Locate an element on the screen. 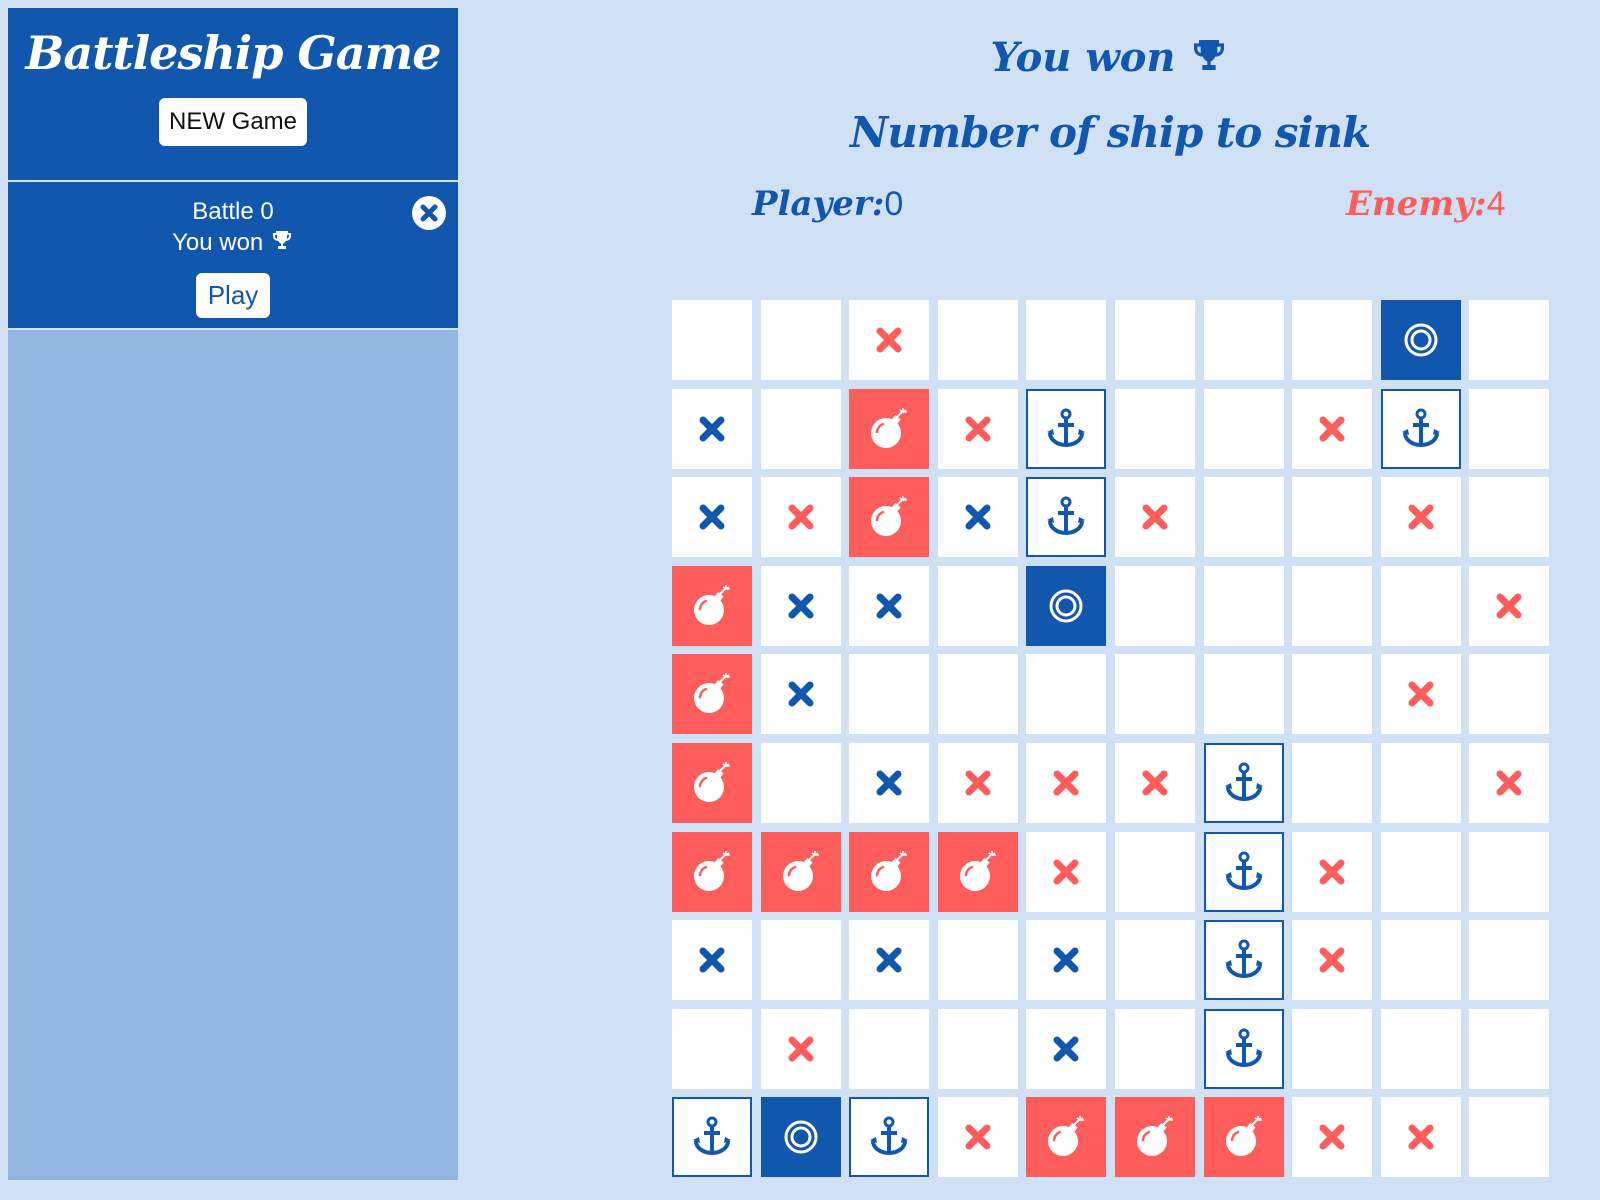 Image resolution: width=1600 pixels, height=1200 pixels. new-game-button: NEW Game is located at coordinates (232, 122).